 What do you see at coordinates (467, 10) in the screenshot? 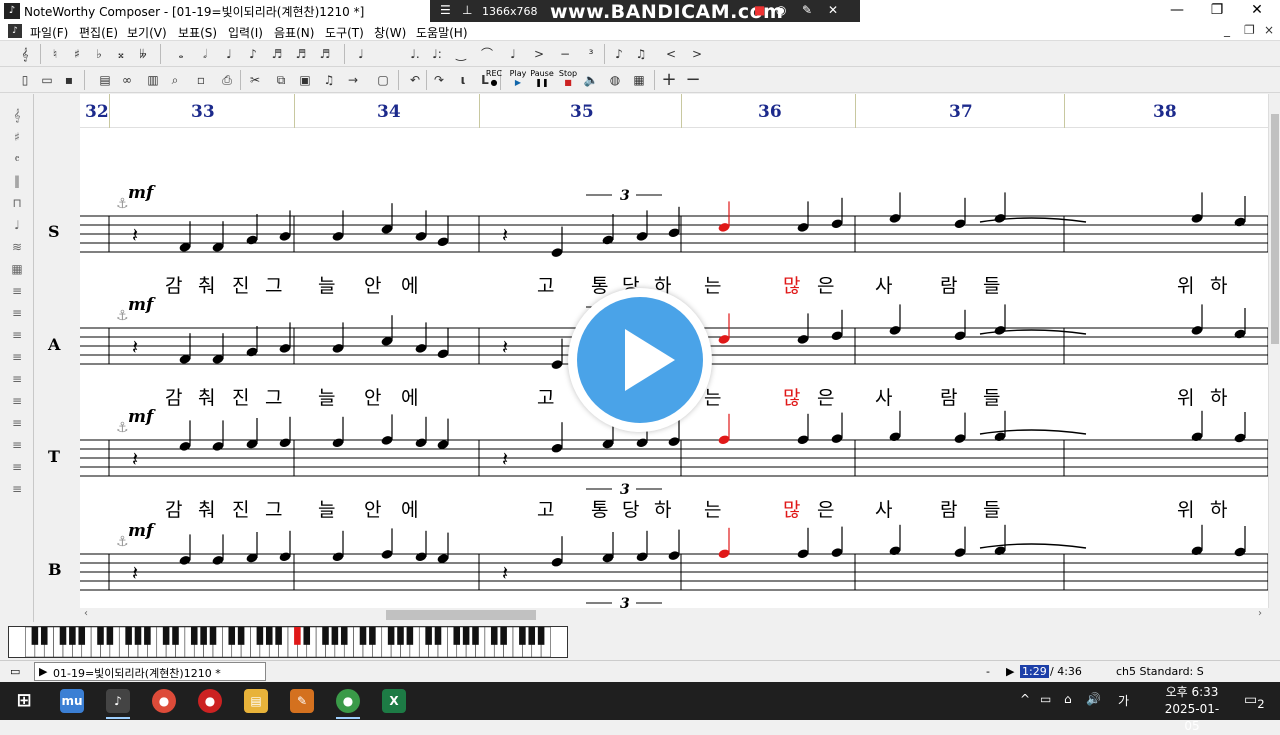
I see `pin-icon: ⊥` at bounding box center [467, 10].